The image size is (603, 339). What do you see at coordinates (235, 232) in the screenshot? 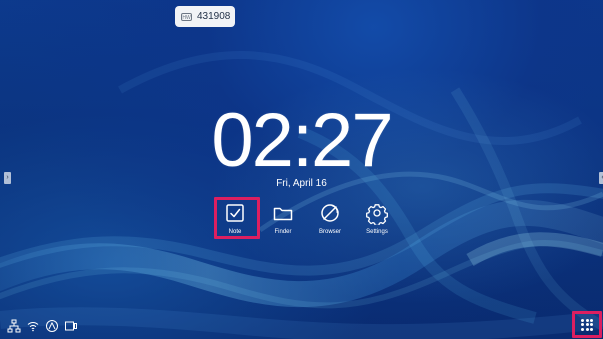
I see `note-app-label: Note` at bounding box center [235, 232].